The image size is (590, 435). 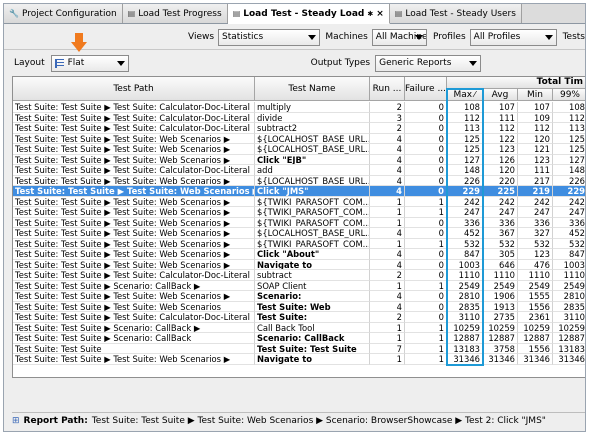 What do you see at coordinates (535, 107) in the screenshot?
I see `cell-min: 107` at bounding box center [535, 107].